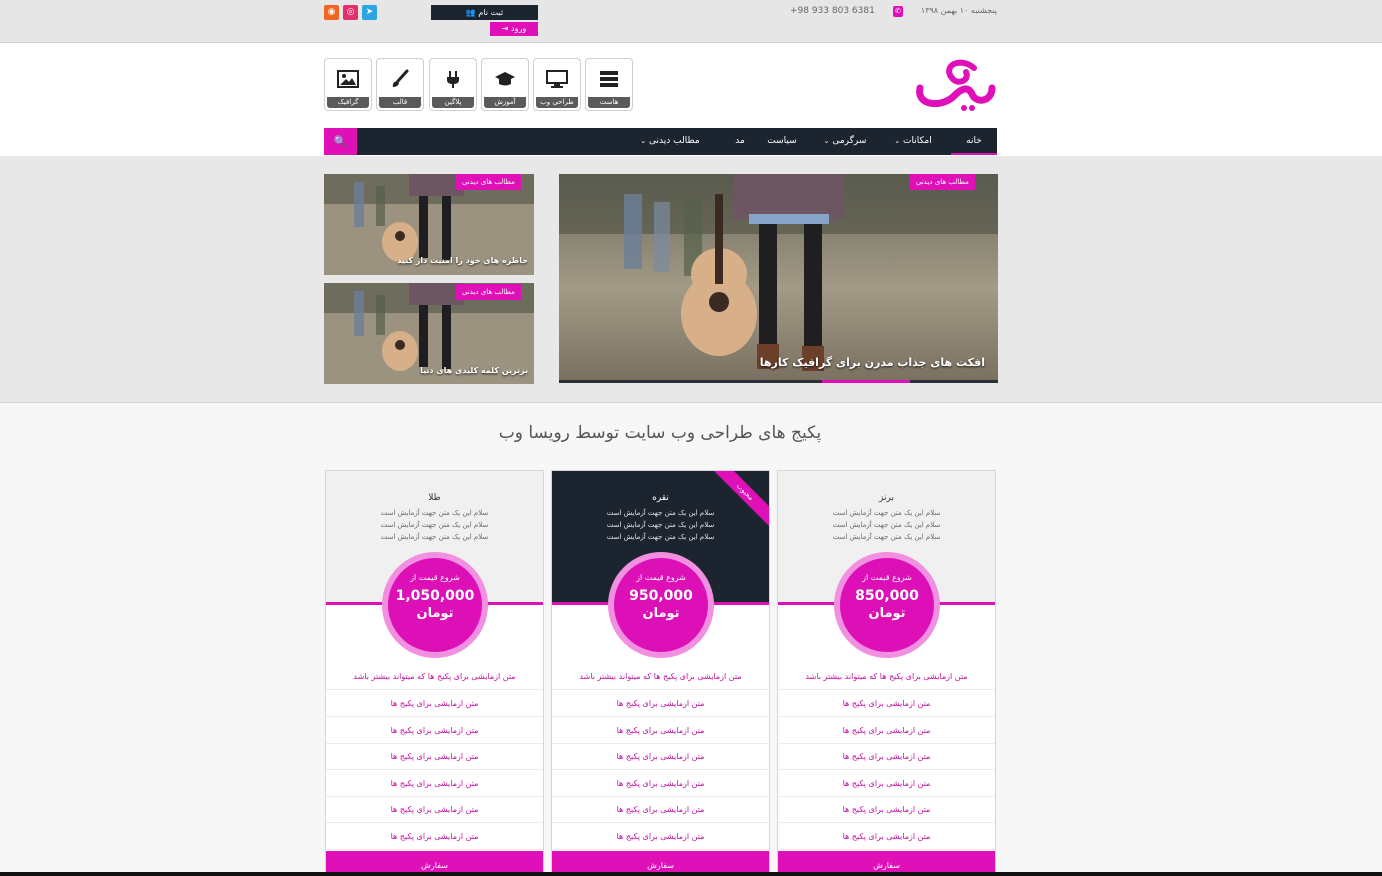 The image size is (1382, 876). What do you see at coordinates (453, 79) in the screenshot?
I see `plug-icon` at bounding box center [453, 79].